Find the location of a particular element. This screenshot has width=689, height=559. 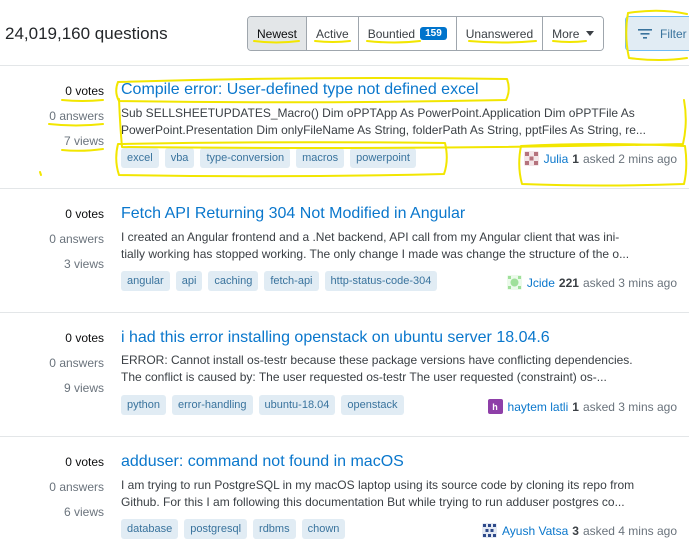

filter-unanswered-label: Unanswered is located at coordinates (499, 33).